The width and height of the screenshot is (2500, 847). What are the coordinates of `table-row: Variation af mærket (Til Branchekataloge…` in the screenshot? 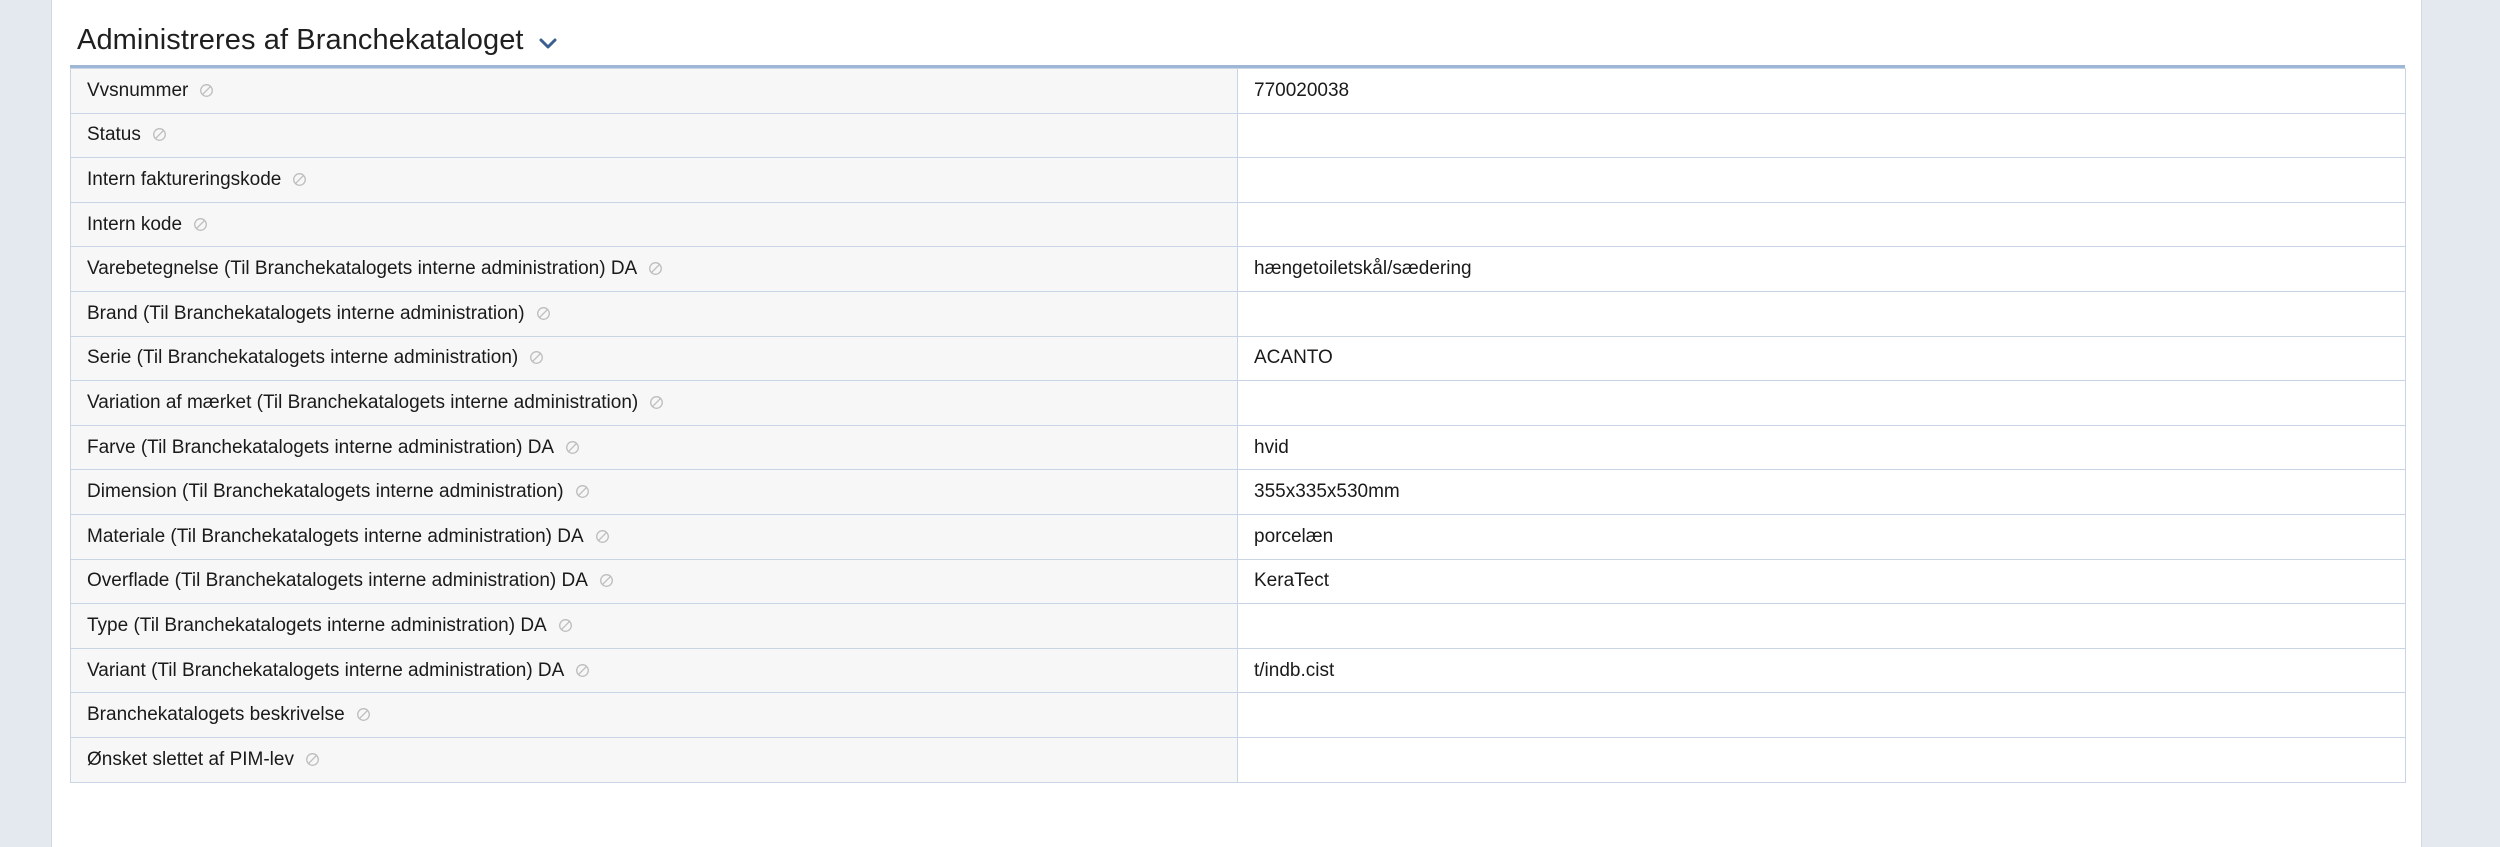 It's located at (1238, 403).